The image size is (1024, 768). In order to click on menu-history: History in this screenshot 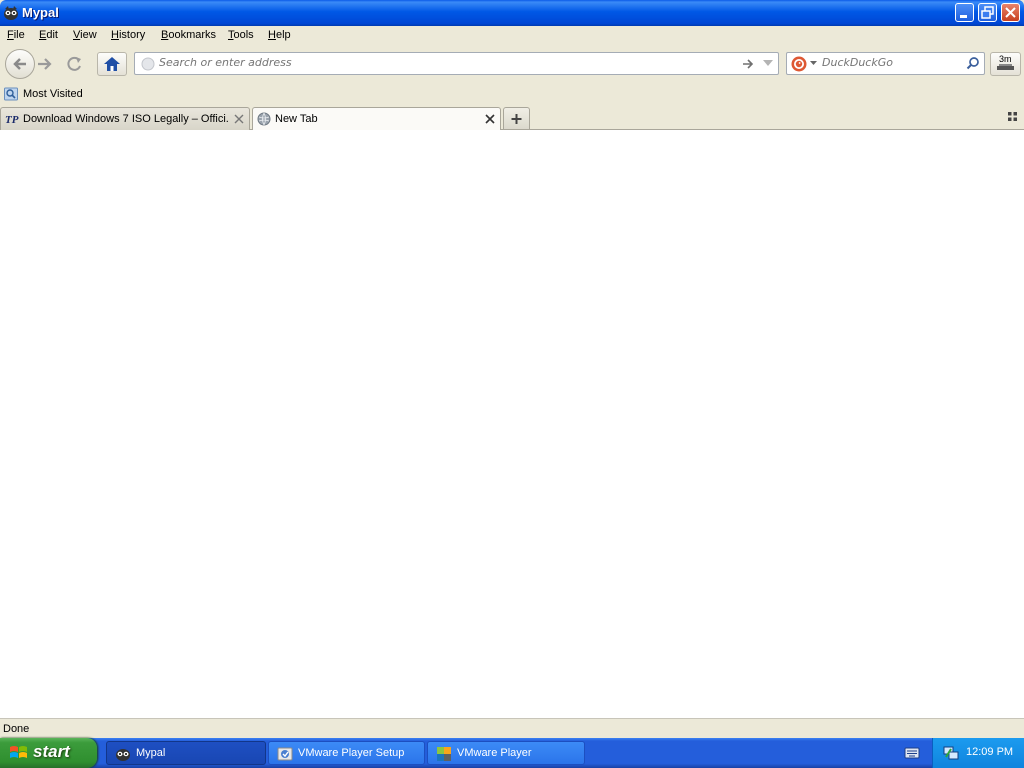, I will do `click(128, 35)`.